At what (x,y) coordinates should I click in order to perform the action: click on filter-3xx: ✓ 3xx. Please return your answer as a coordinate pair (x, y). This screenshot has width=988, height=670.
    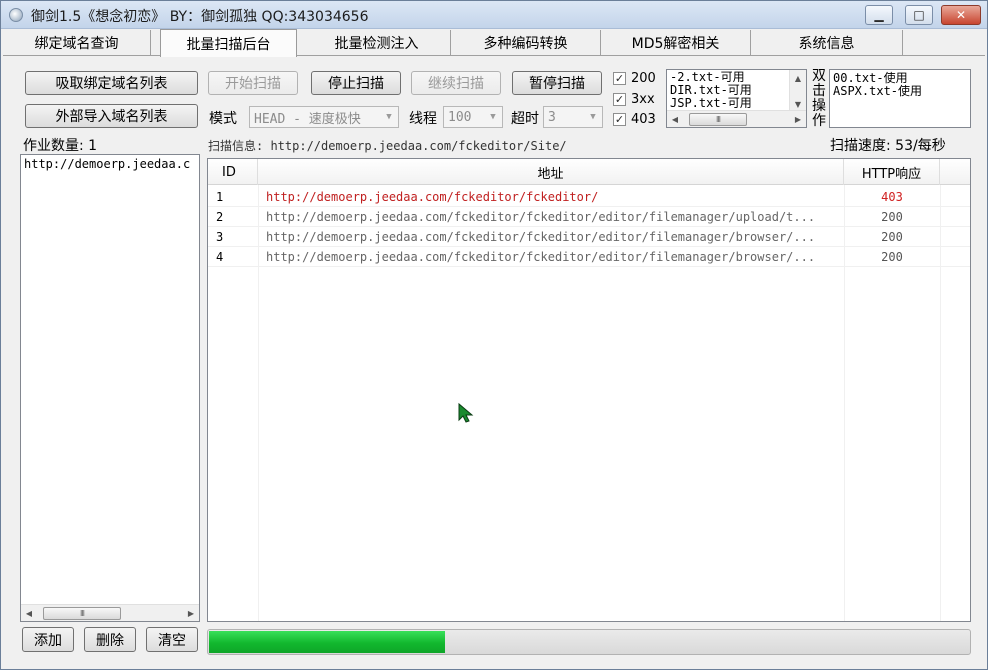
    Looking at the image, I should click on (634, 99).